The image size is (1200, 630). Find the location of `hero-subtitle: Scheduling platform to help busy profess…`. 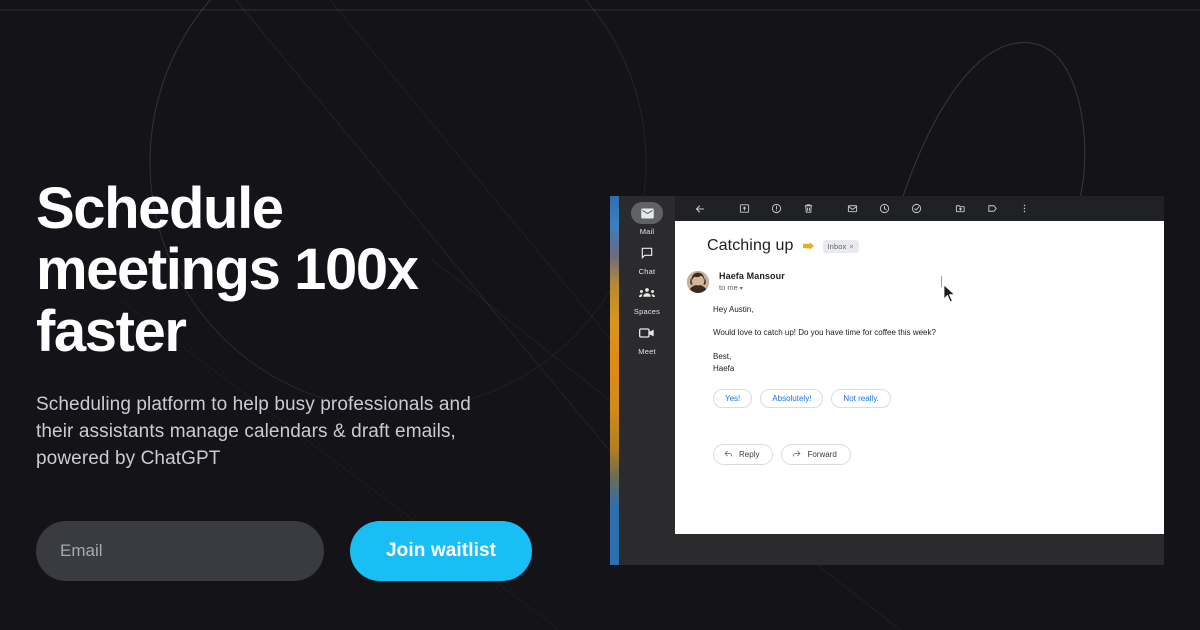

hero-subtitle: Scheduling platform to help busy profess… is located at coordinates (253, 432).